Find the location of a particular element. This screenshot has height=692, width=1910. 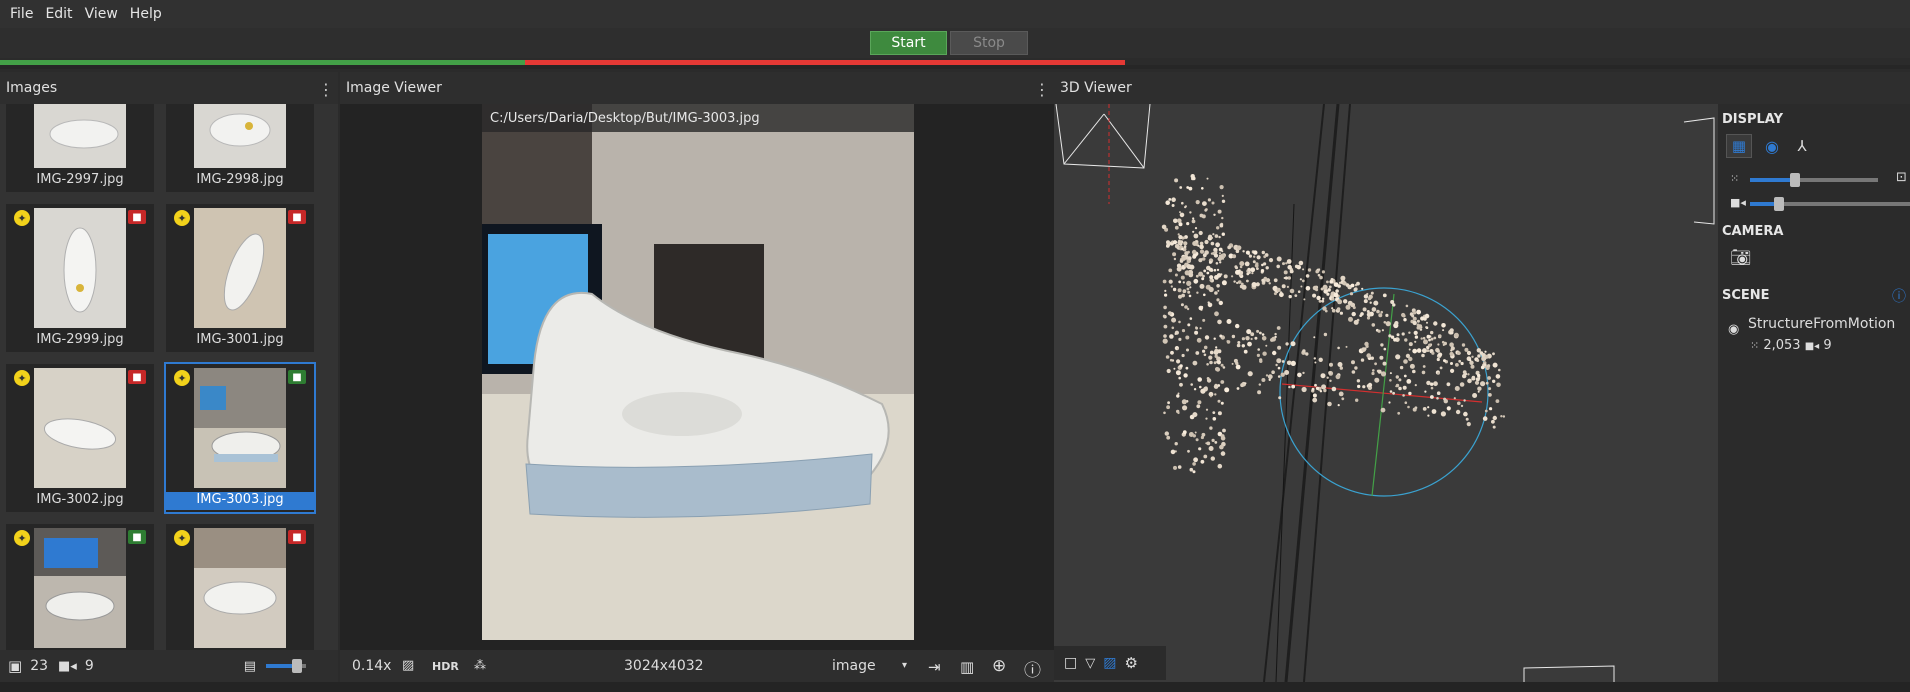

cone-icon: ▽ is located at coordinates (1090, 663).